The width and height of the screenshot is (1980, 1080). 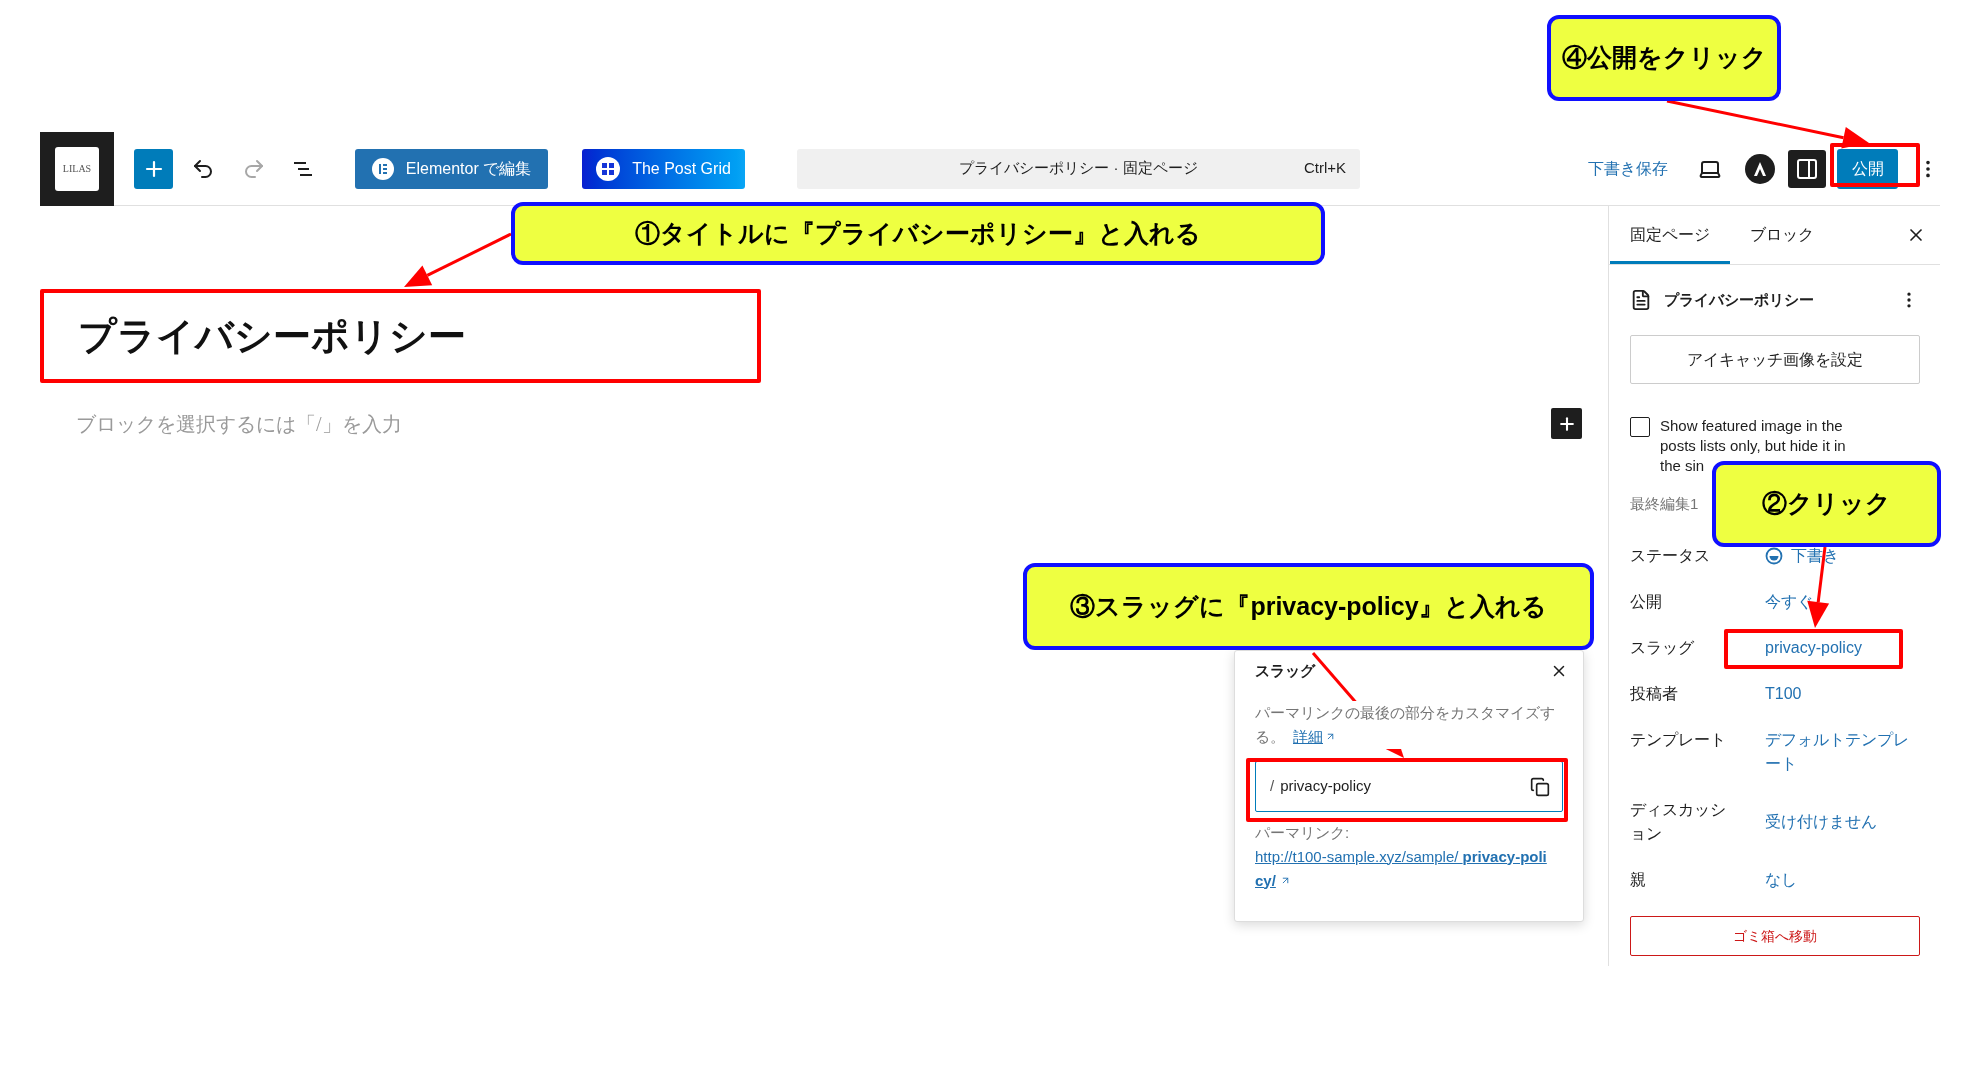 I want to click on move-to-trash-button: ゴミ箱へ移動, so click(x=1775, y=936).